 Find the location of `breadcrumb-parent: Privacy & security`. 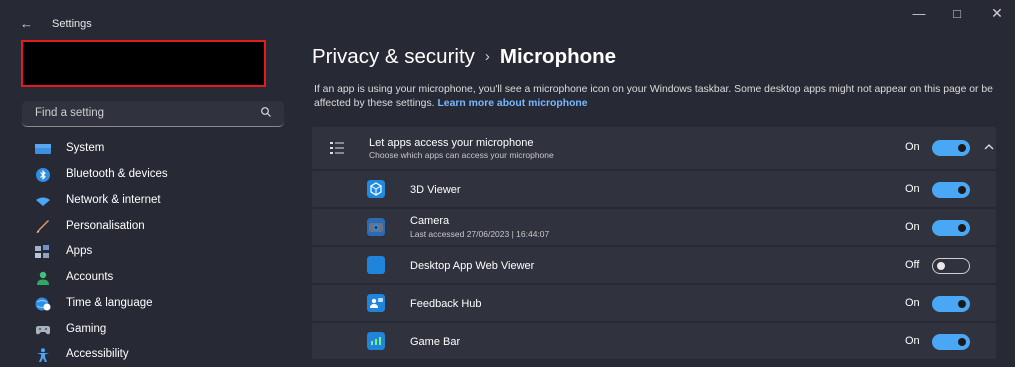

breadcrumb-parent: Privacy & security is located at coordinates (393, 56).